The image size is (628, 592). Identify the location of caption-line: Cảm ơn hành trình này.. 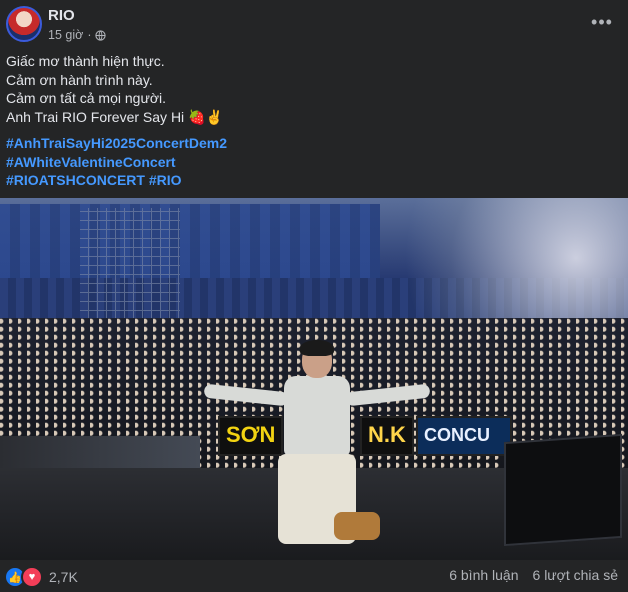
(79, 79).